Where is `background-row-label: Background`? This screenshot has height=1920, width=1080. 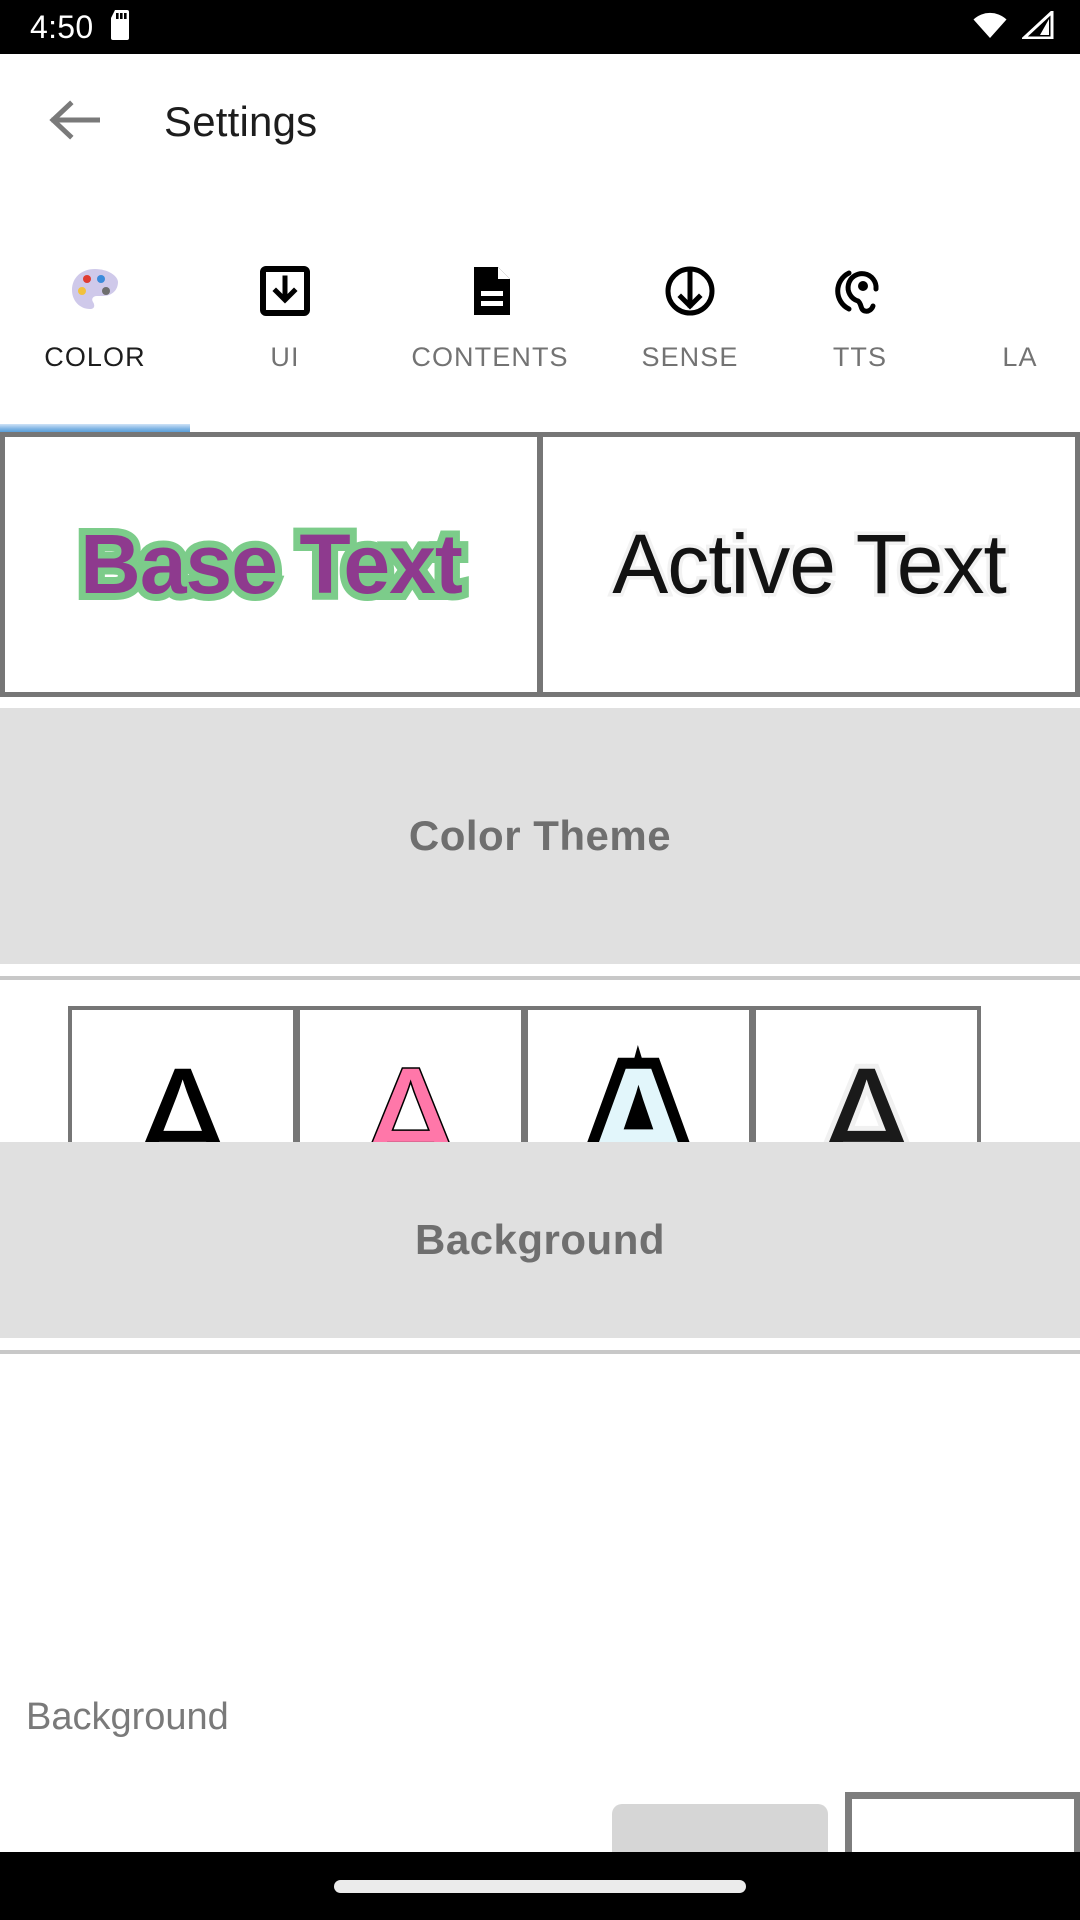
background-row-label: Background is located at coordinates (127, 1717).